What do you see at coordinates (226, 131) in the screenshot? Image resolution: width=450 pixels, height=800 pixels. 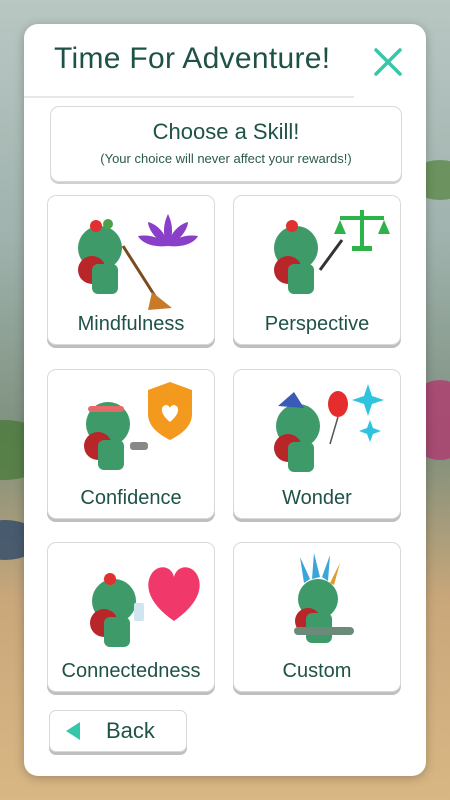 I see `choose-skill-heading: Choose a Skill!` at bounding box center [226, 131].